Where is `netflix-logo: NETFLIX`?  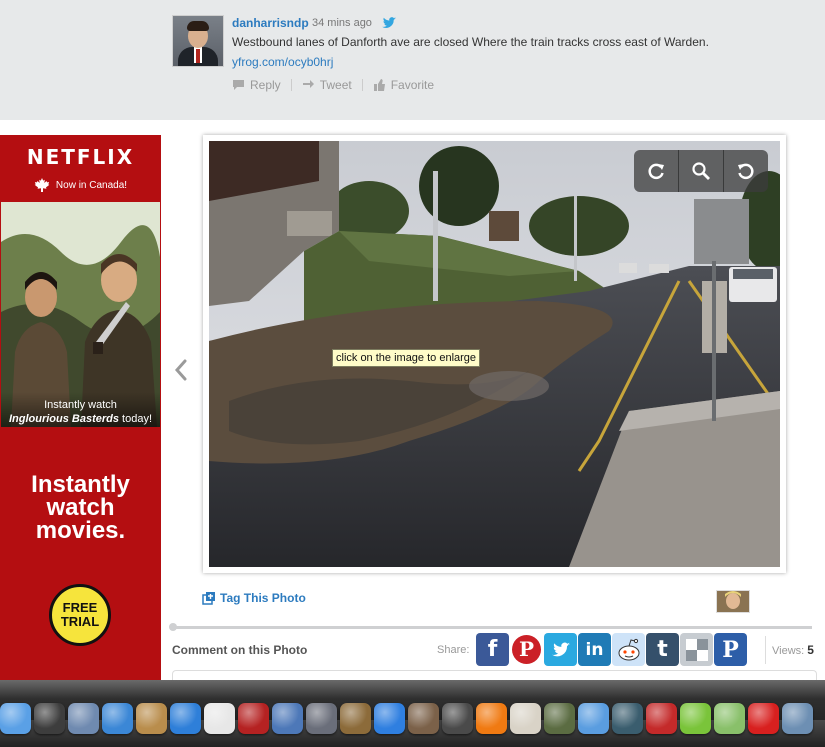 netflix-logo: NETFLIX is located at coordinates (80, 157).